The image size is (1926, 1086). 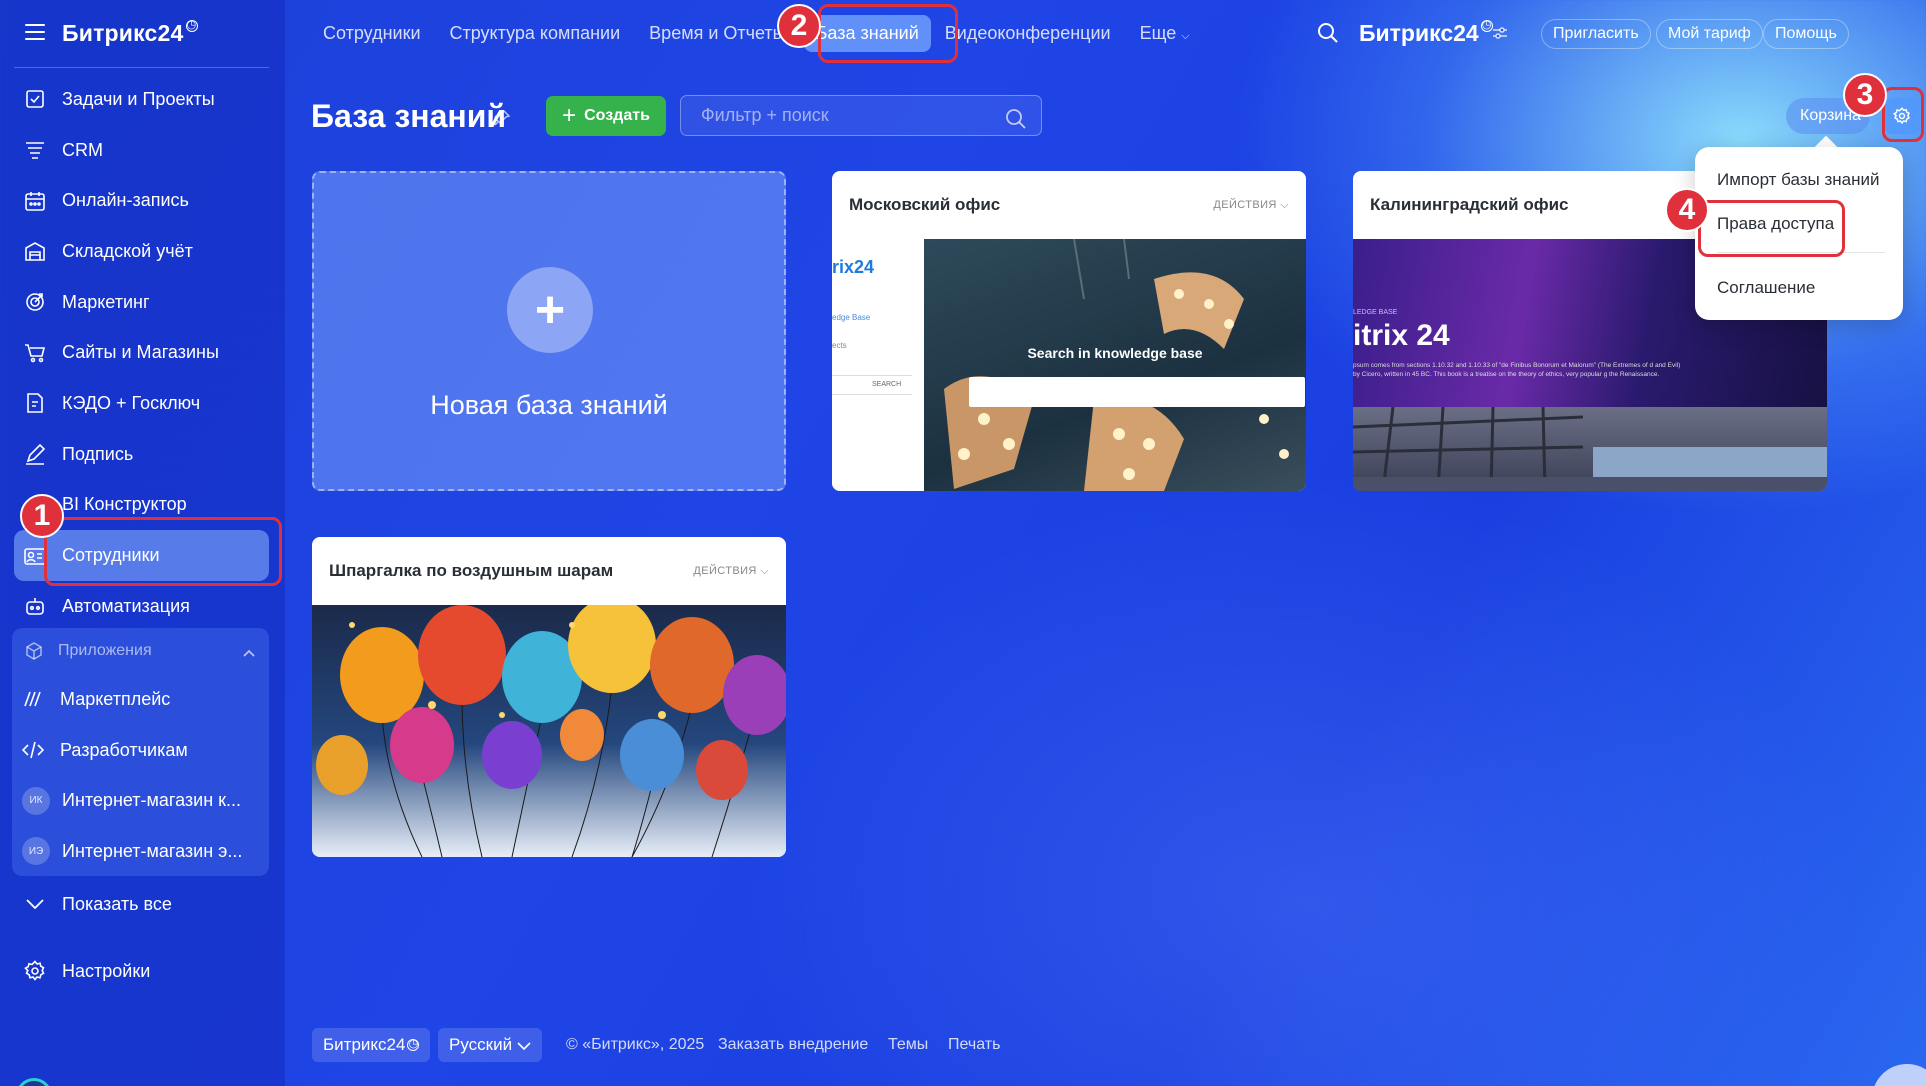 I want to click on thumb-search-field, so click(x=1137, y=392).